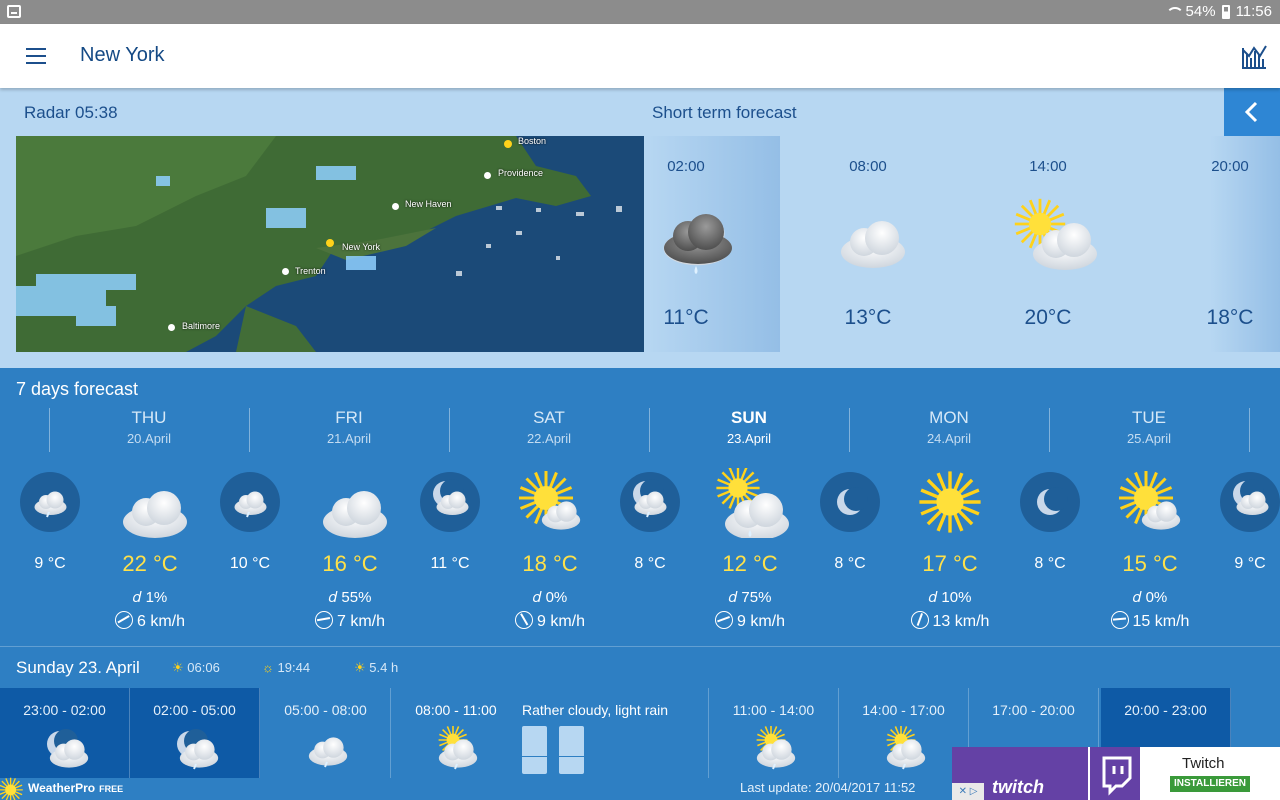 The width and height of the screenshot is (1280, 800). Describe the element at coordinates (77, 389) in the screenshot. I see `seven-day-label: 7 days forecast` at that location.